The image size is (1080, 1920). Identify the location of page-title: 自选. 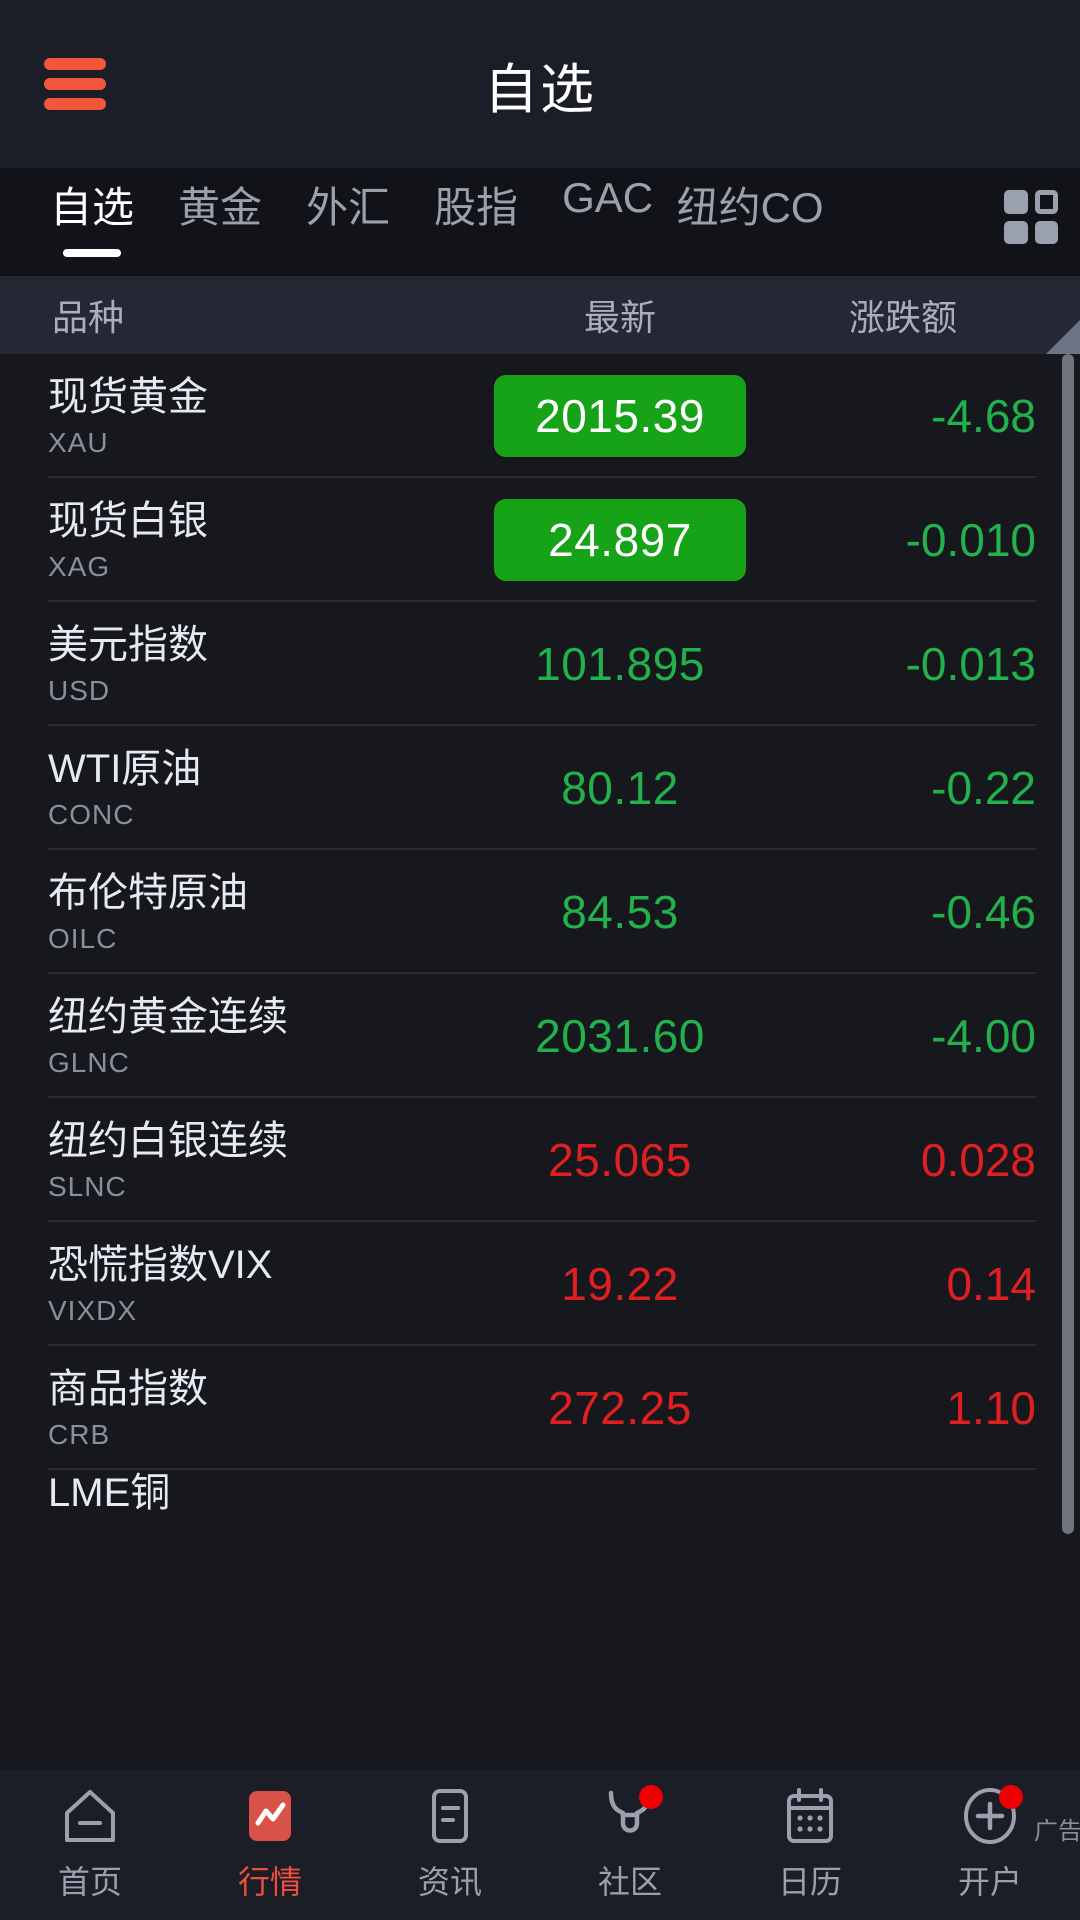
(540, 89).